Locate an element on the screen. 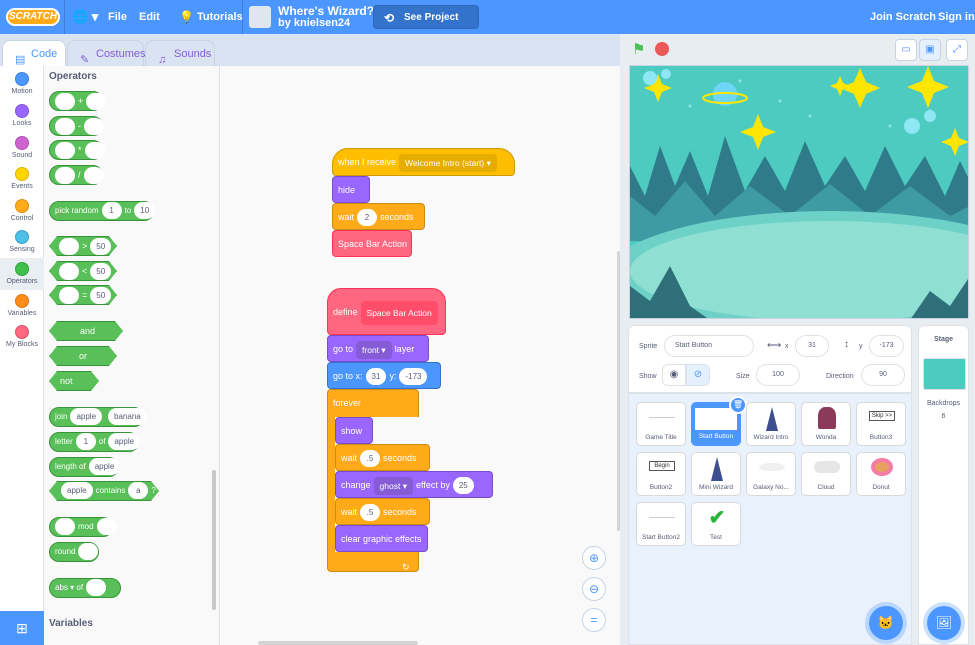  random-from-input: 1 is located at coordinates (111, 211).